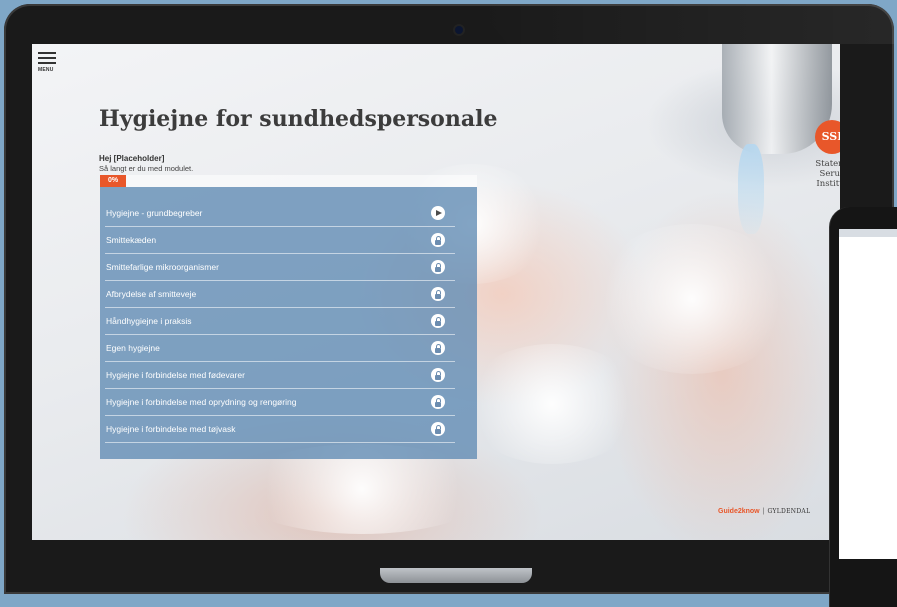 The image size is (897, 607). Describe the element at coordinates (301, 181) in the screenshot. I see `progress-bar` at that location.